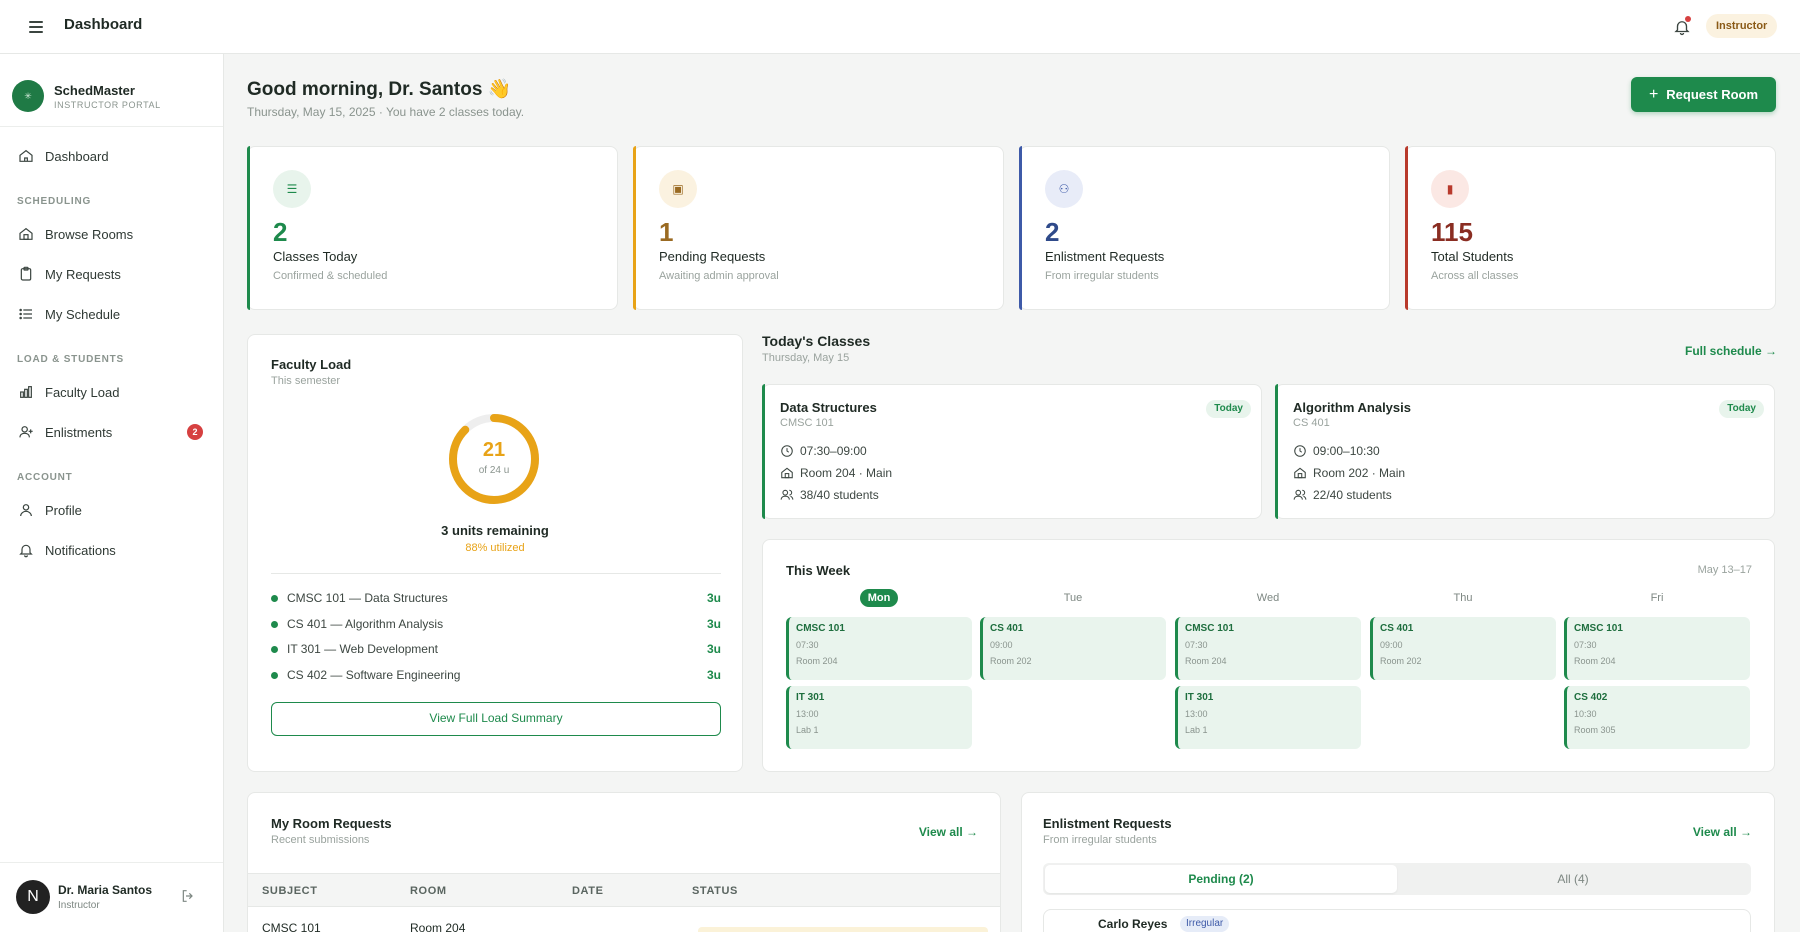 Image resolution: width=1800 pixels, height=932 pixels. I want to click on brand-name: SchedMaster, so click(94, 90).